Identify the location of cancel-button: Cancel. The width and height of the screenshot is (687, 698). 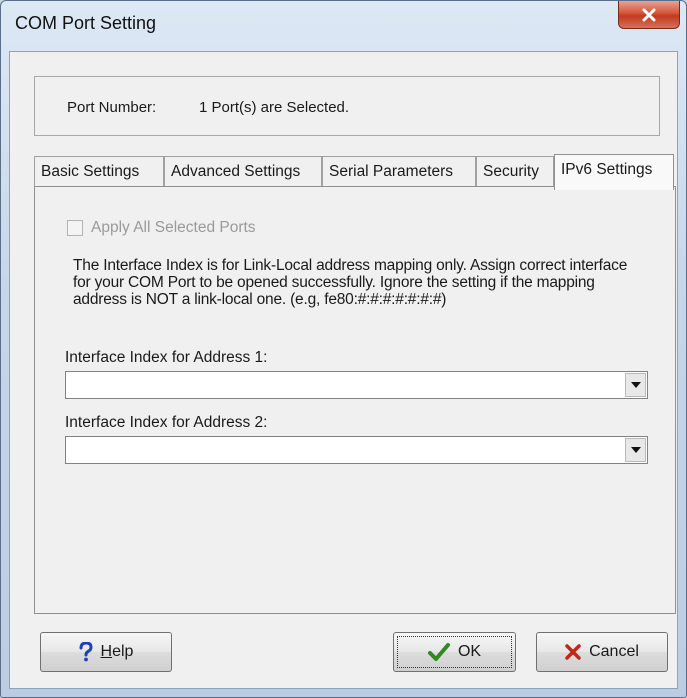
(602, 652).